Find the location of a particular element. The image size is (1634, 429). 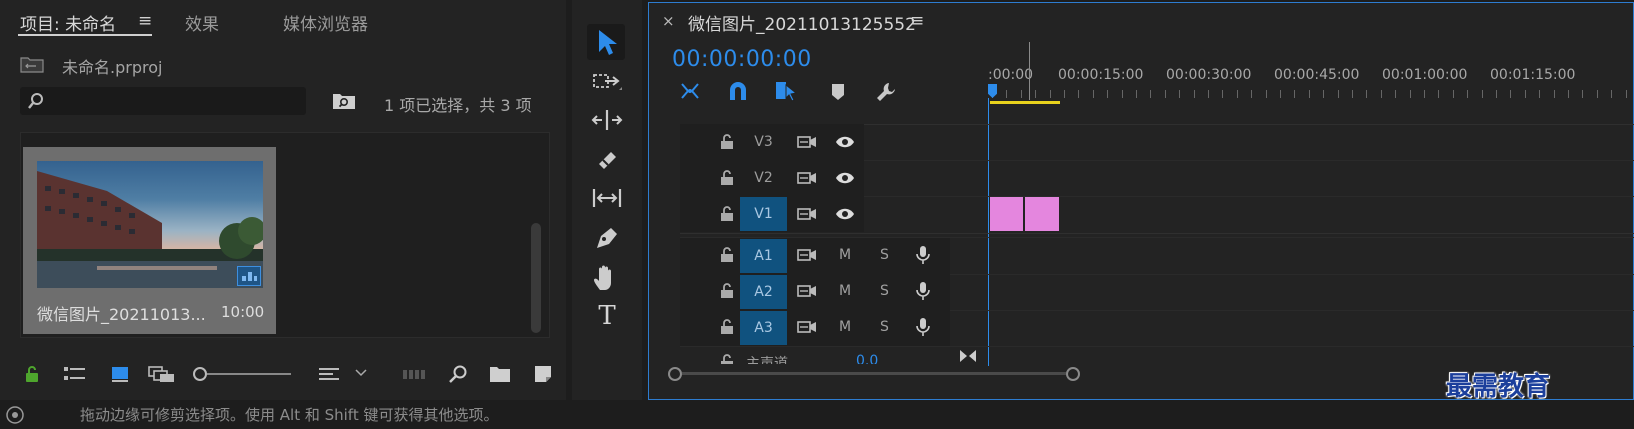

playhead-timecode: 00:00:00:00 is located at coordinates (742, 59).